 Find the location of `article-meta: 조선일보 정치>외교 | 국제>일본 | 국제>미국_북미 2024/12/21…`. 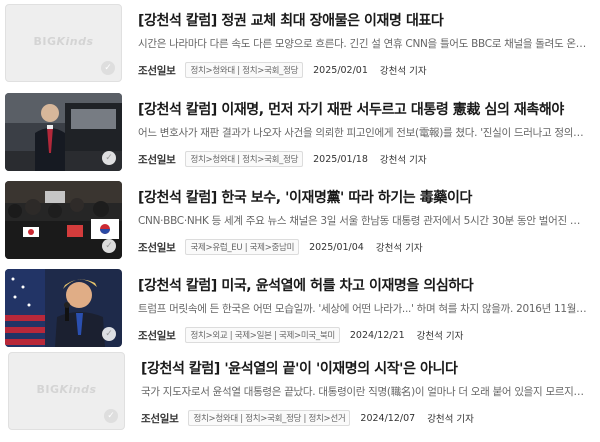

article-meta: 조선일보 정치>외교 | 국제>일본 | 국제>미국_북미 2024/12/21… is located at coordinates (300, 335).